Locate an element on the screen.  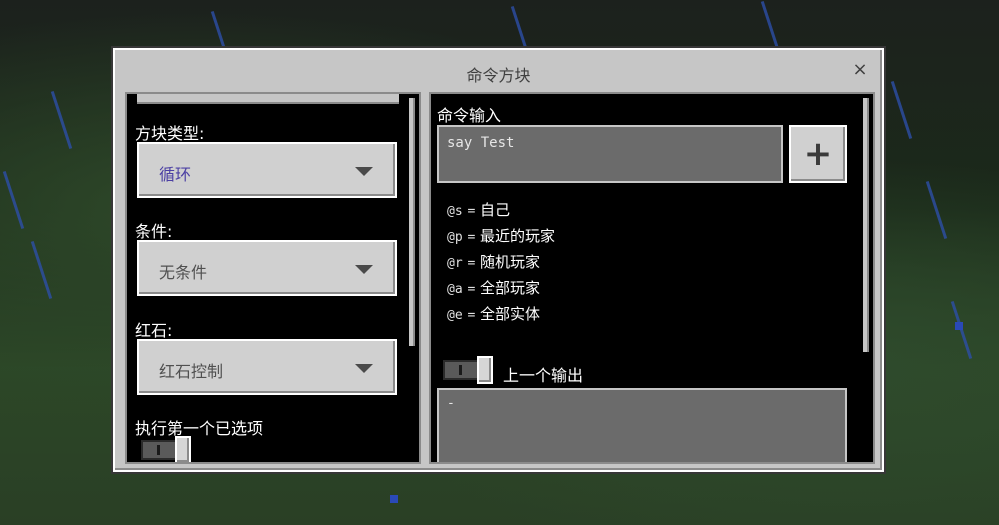
scrolled-control-edge is located at coordinates (268, 99).